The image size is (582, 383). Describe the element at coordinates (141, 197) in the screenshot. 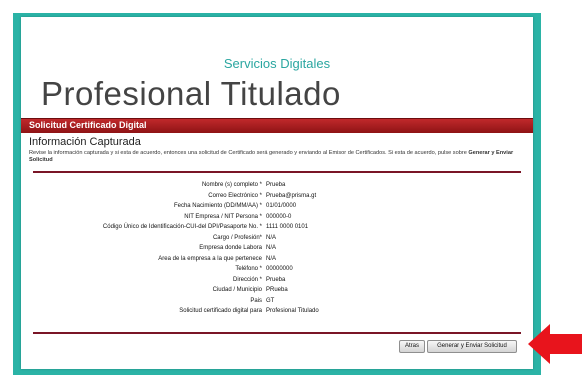

I see `field-row: Correo Electrónico *` at that location.